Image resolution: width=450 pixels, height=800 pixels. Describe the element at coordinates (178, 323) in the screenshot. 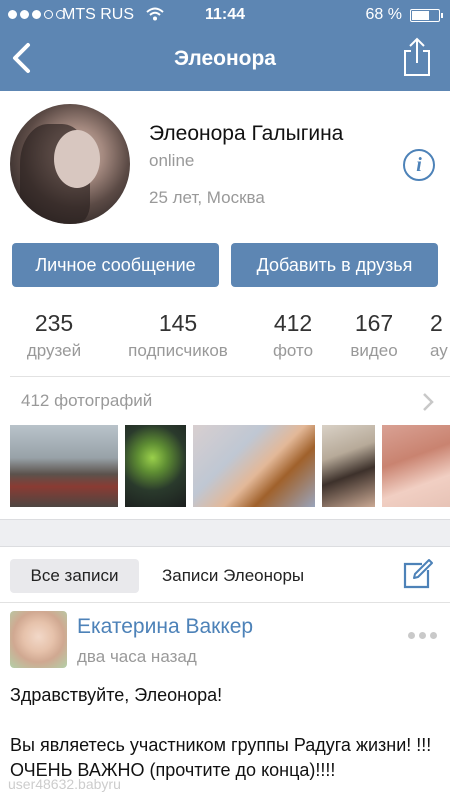

I see `counter-value: 145` at that location.